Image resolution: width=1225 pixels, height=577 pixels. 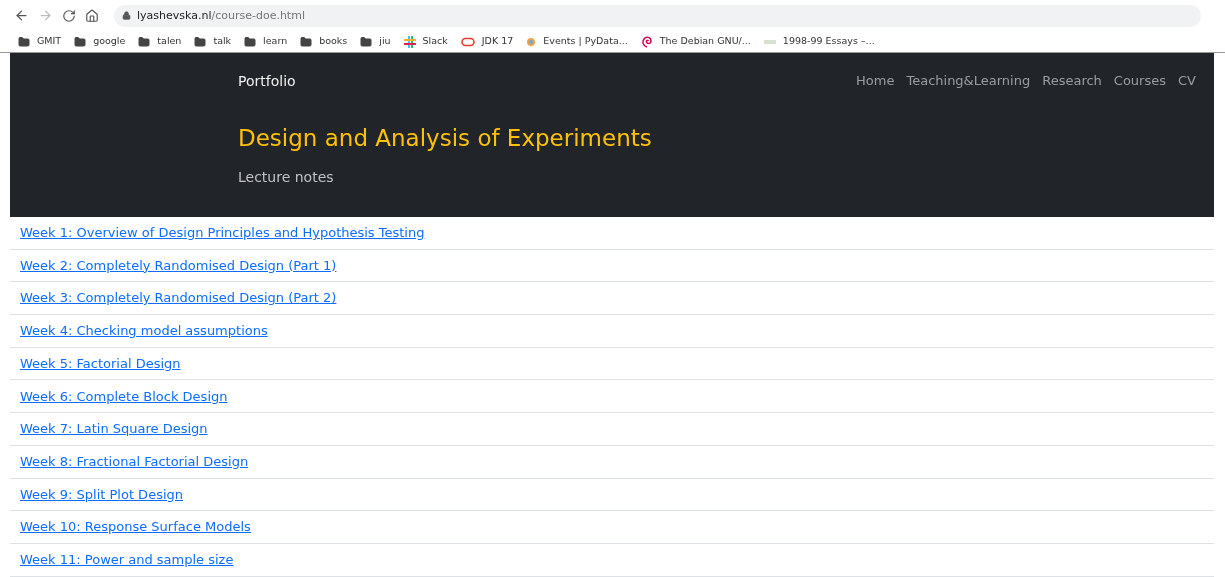 I want to click on bookmark: GMIT, so click(x=40, y=41).